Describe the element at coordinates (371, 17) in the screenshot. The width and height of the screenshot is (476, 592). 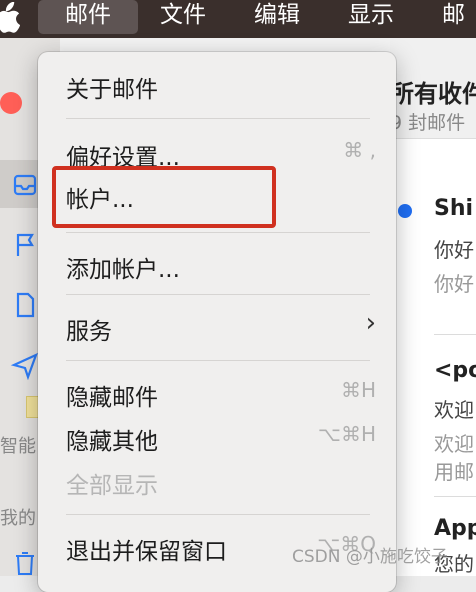
I see `menubar-view: 显示` at that location.